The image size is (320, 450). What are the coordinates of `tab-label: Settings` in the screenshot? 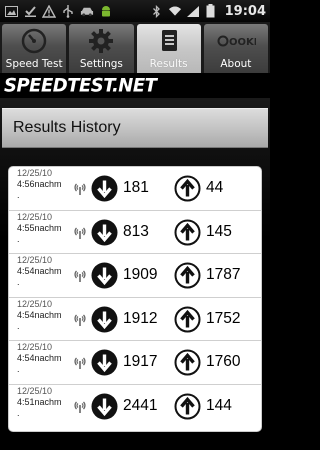 It's located at (101, 64).